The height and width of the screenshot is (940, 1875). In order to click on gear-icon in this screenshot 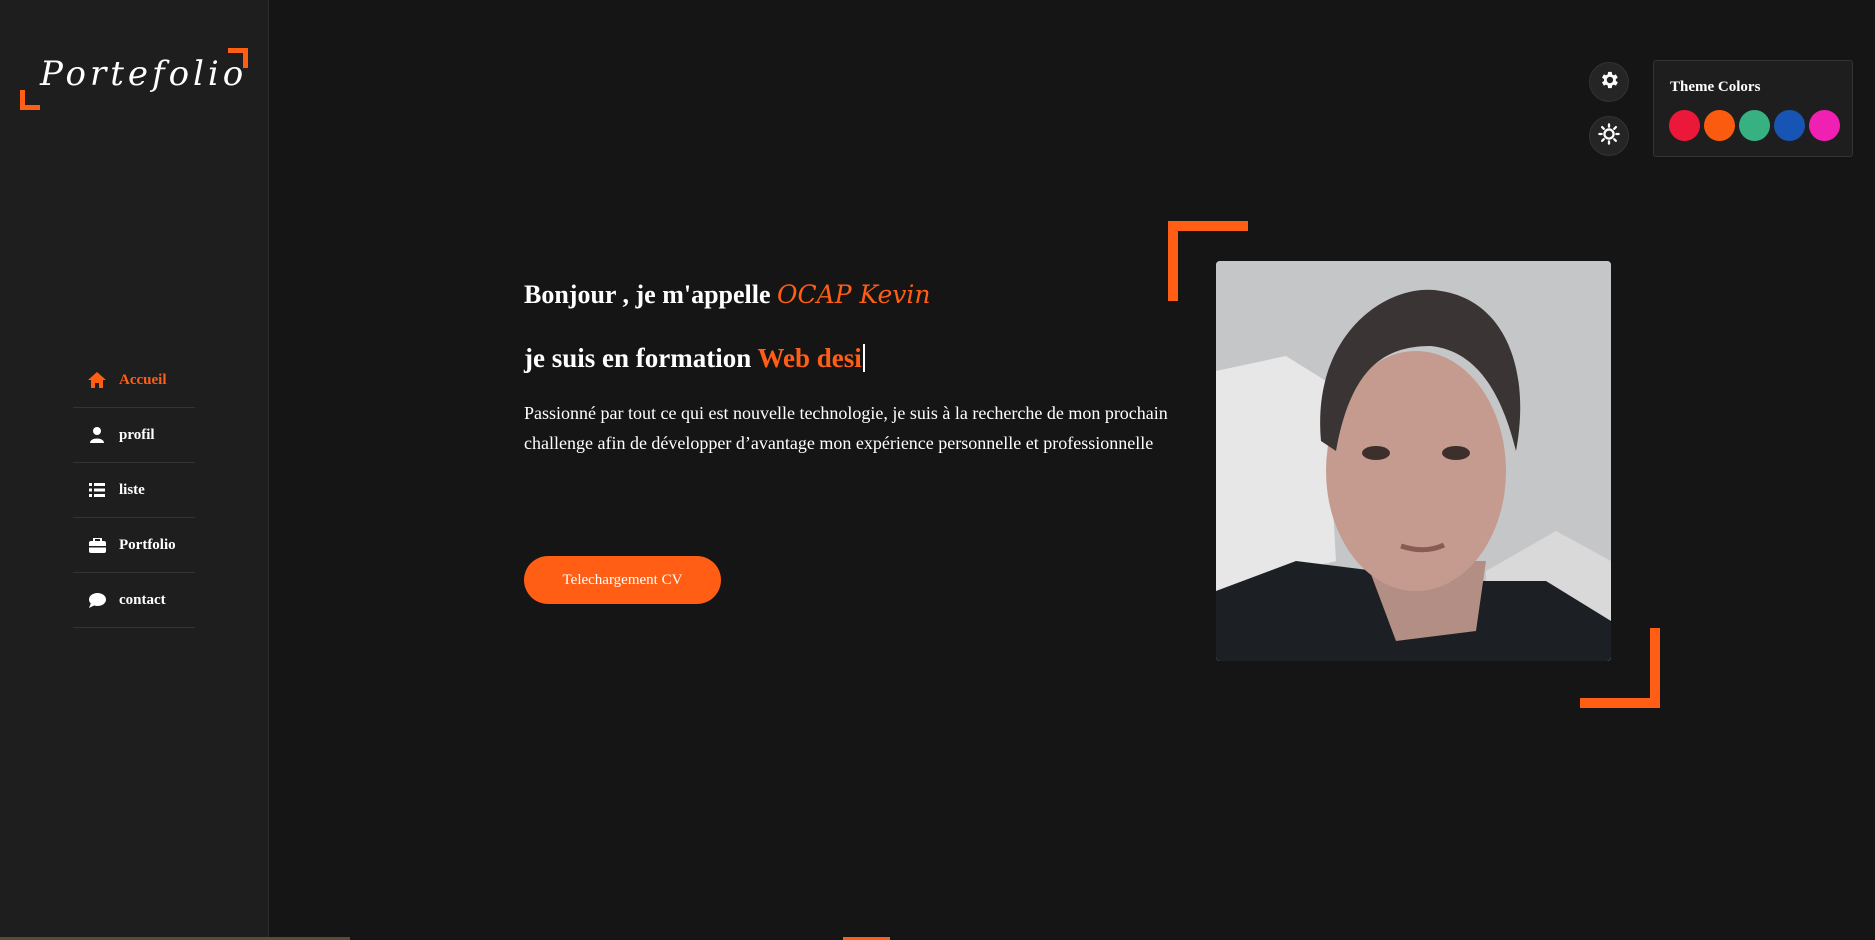, I will do `click(1609, 82)`.